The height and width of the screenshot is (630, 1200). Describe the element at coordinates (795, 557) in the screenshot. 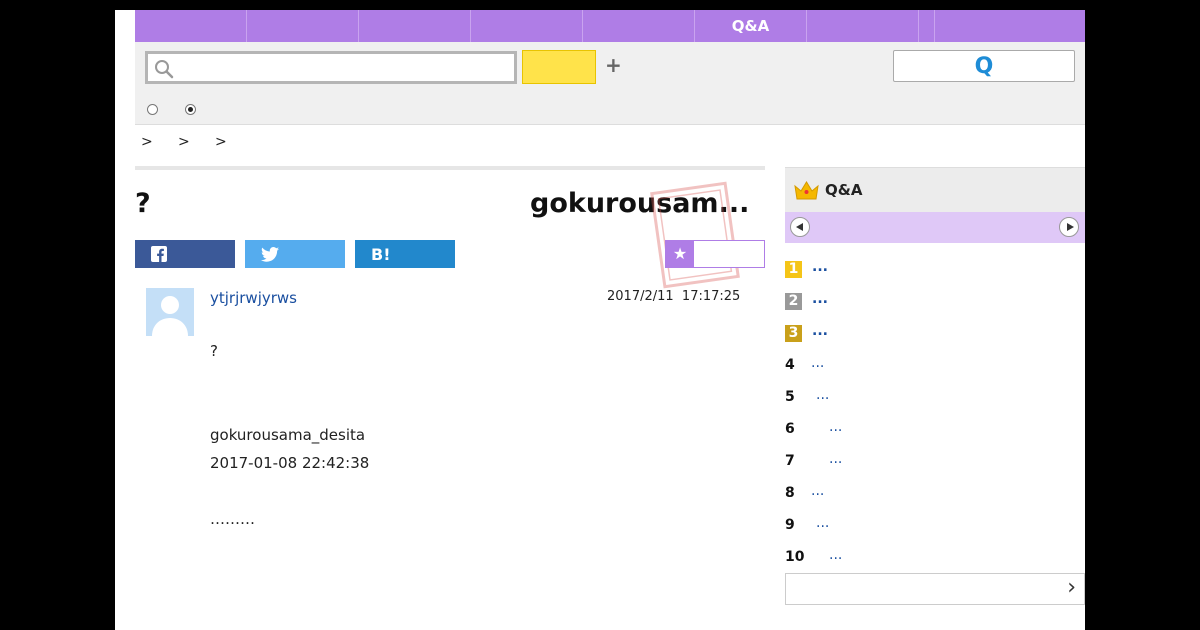

I see `rank-number: 10` at that location.